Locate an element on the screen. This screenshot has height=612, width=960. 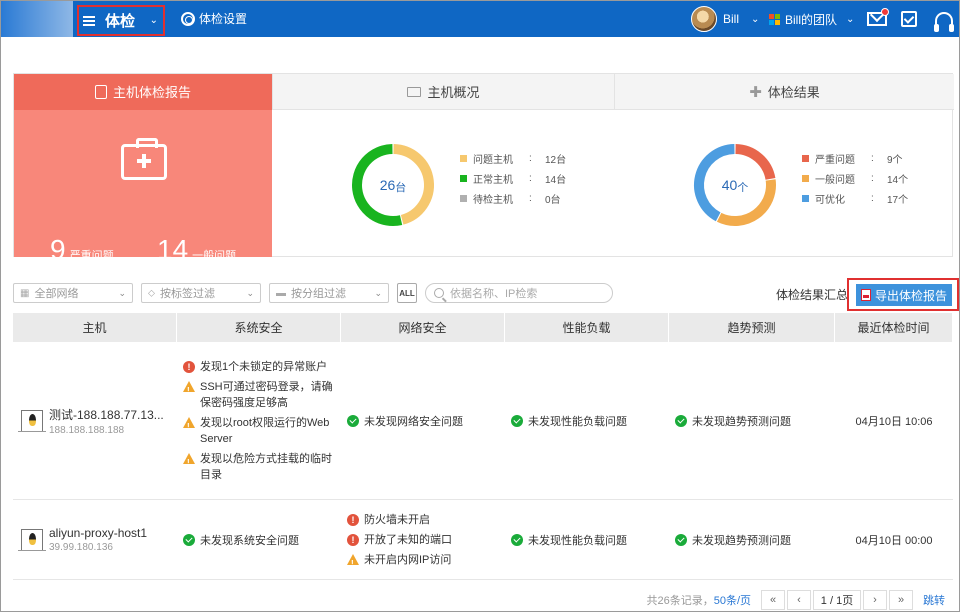
legend-label: 待检主机 is located at coordinates (493, 200).